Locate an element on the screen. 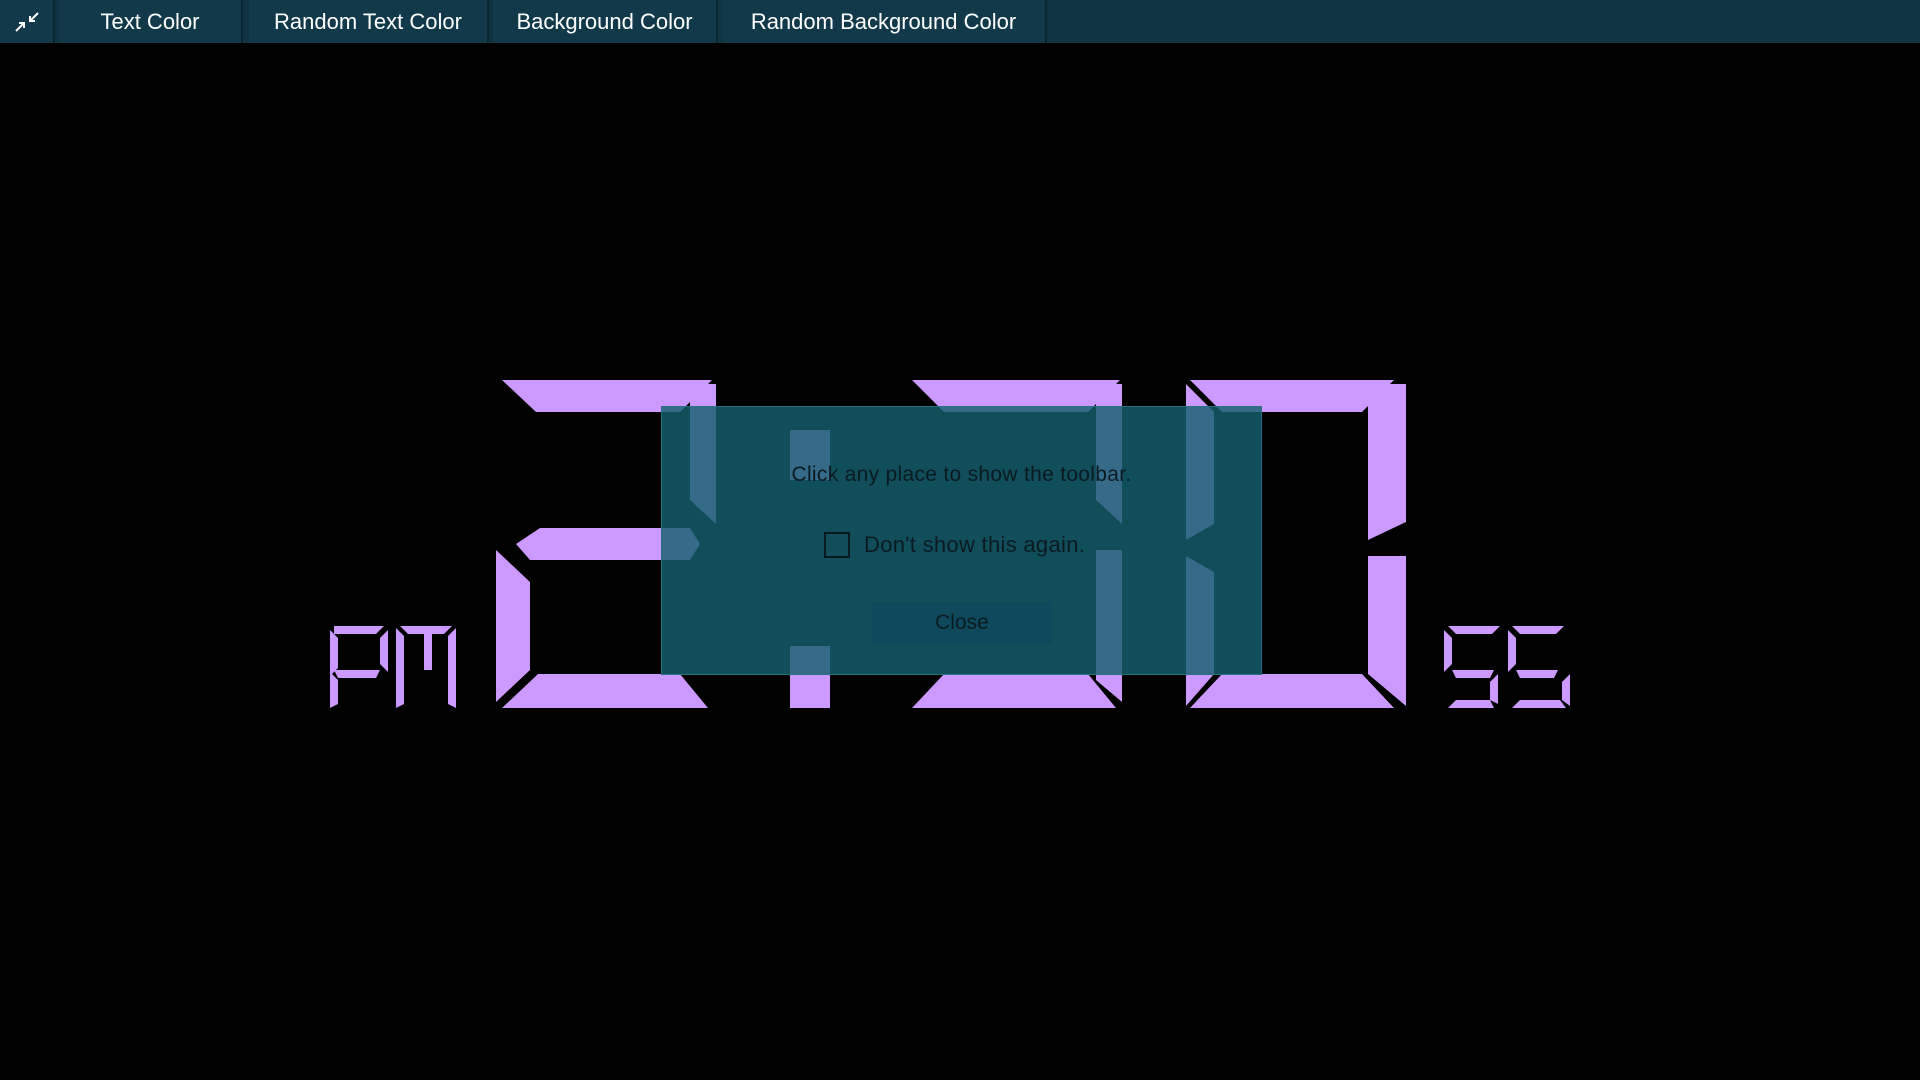 The width and height of the screenshot is (1920, 1080). dont-show-again-label: Don't show this again. is located at coordinates (974, 545).